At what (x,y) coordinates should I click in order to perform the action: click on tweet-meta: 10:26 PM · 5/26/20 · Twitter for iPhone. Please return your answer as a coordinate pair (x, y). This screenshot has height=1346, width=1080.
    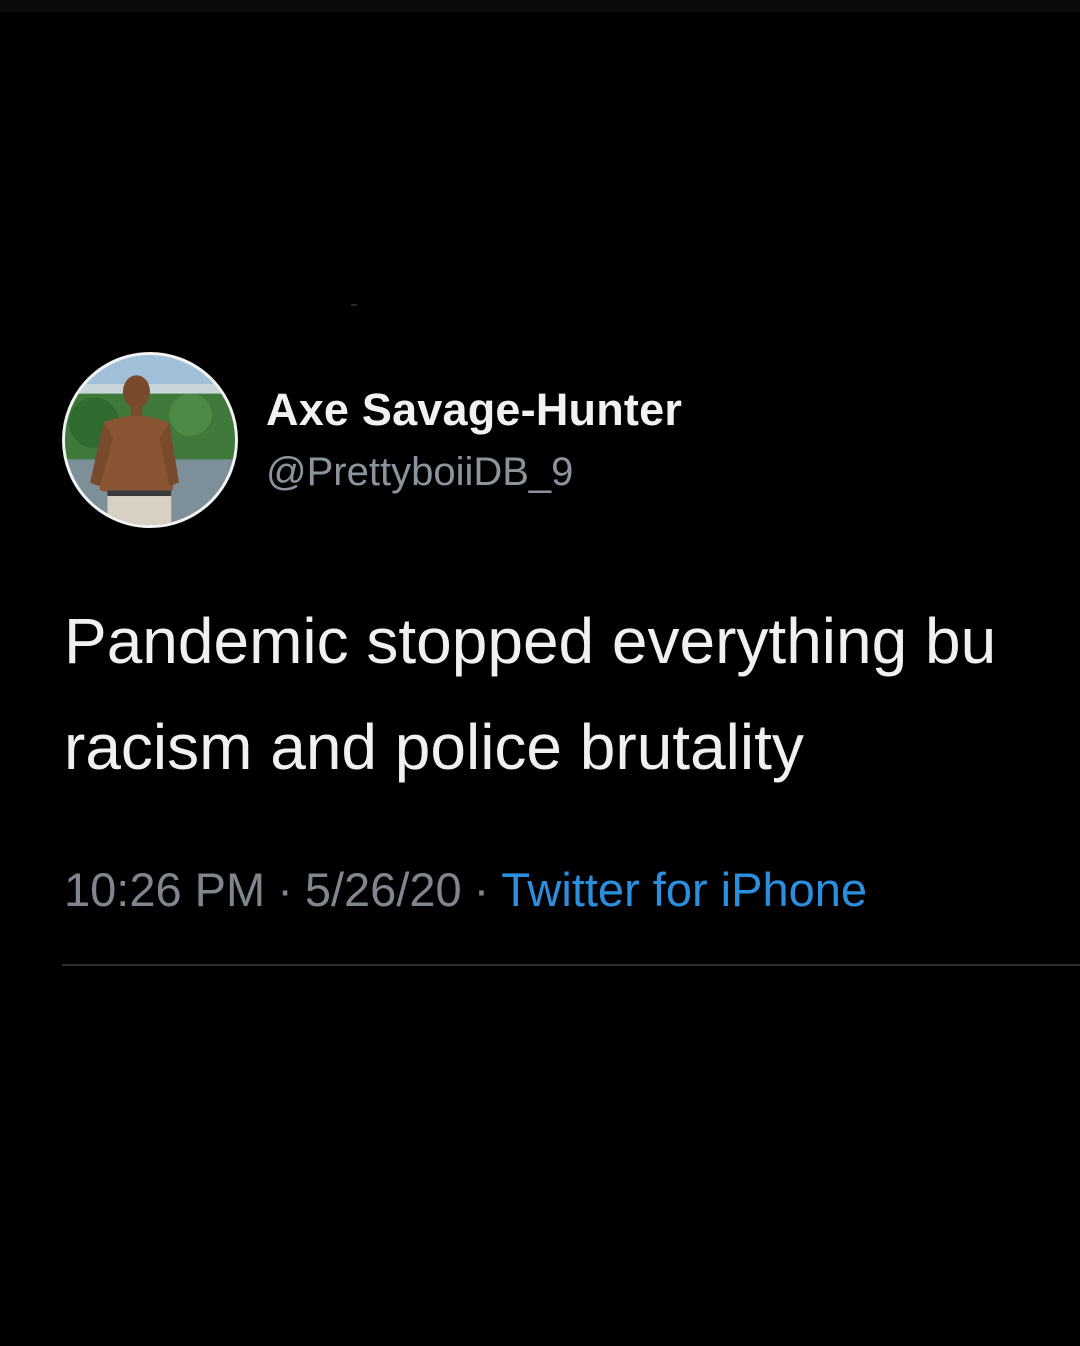
    Looking at the image, I should click on (465, 889).